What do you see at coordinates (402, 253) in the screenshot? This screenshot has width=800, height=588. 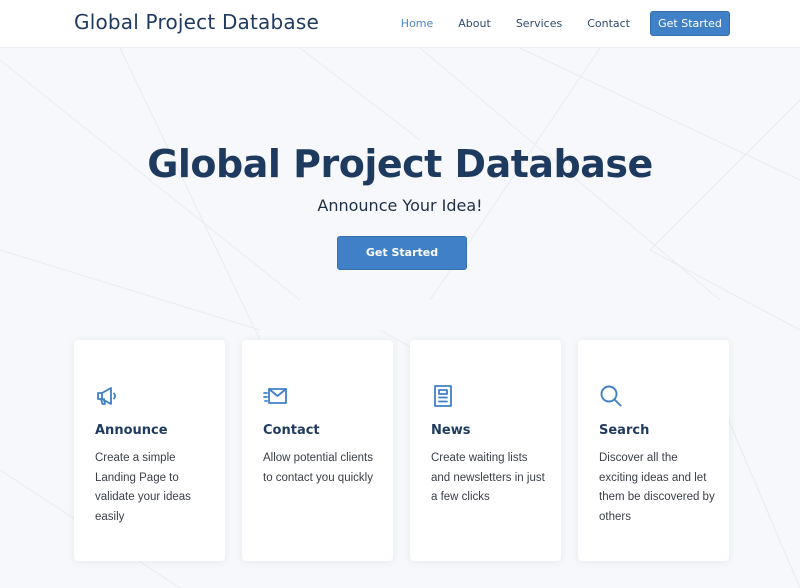 I see `hero-get-started-button: Get Started` at bounding box center [402, 253].